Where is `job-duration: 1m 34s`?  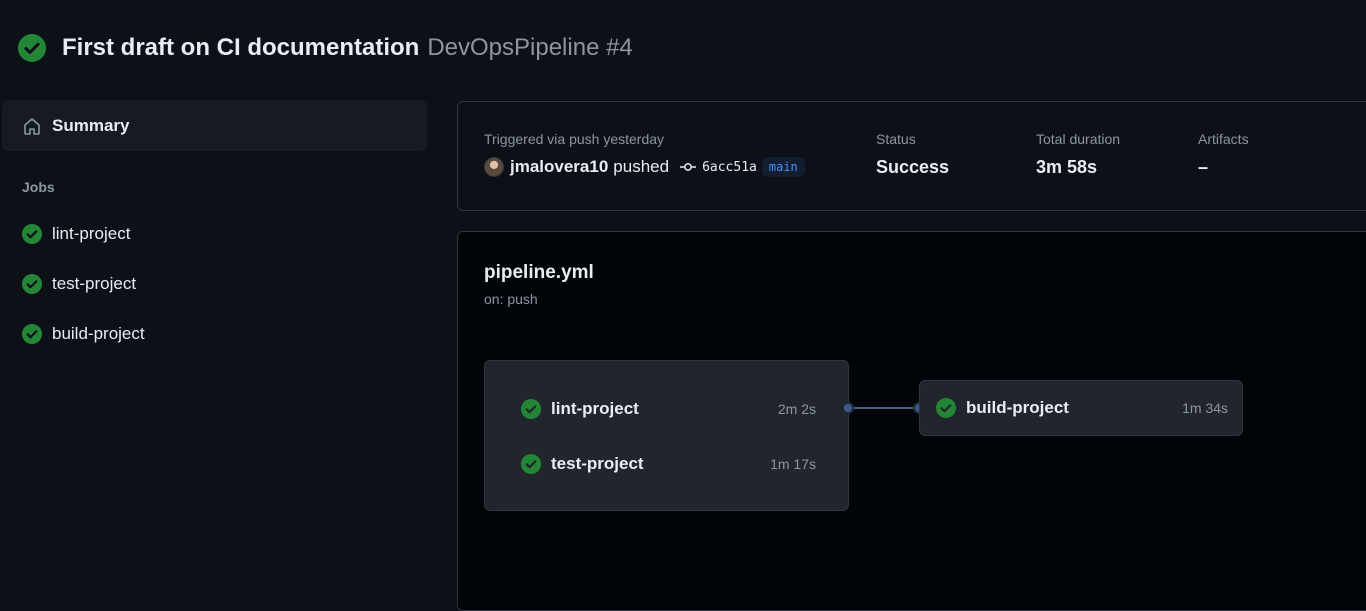 job-duration: 1m 34s is located at coordinates (1205, 408).